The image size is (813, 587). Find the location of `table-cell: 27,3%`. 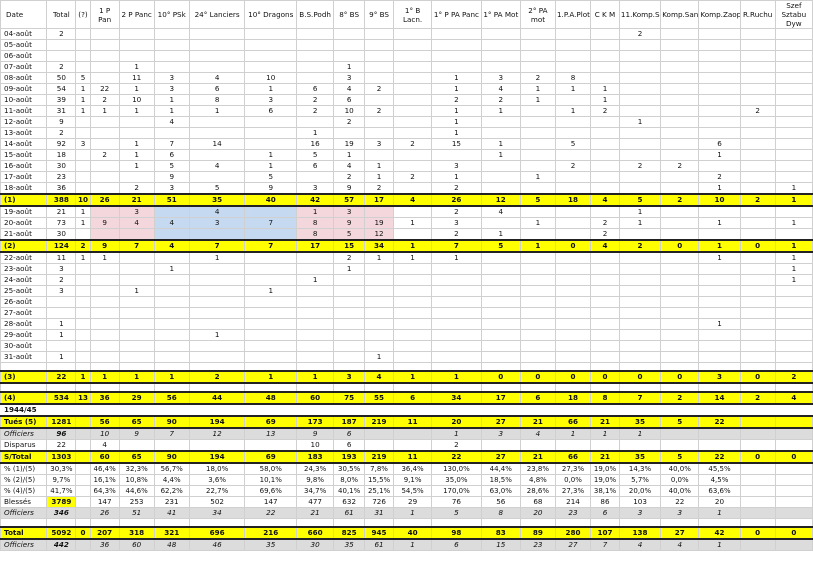

table-cell: 27,3% is located at coordinates (573, 468).